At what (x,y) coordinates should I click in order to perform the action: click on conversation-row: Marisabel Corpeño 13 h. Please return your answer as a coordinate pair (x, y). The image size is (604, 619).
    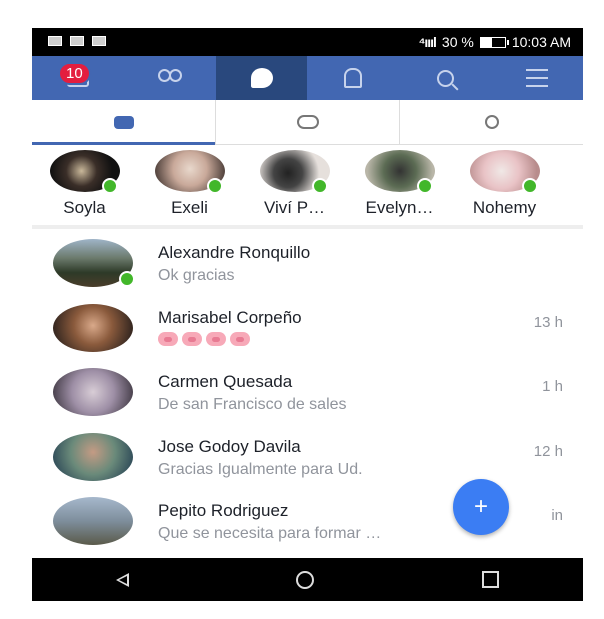
    Looking at the image, I should click on (307, 330).